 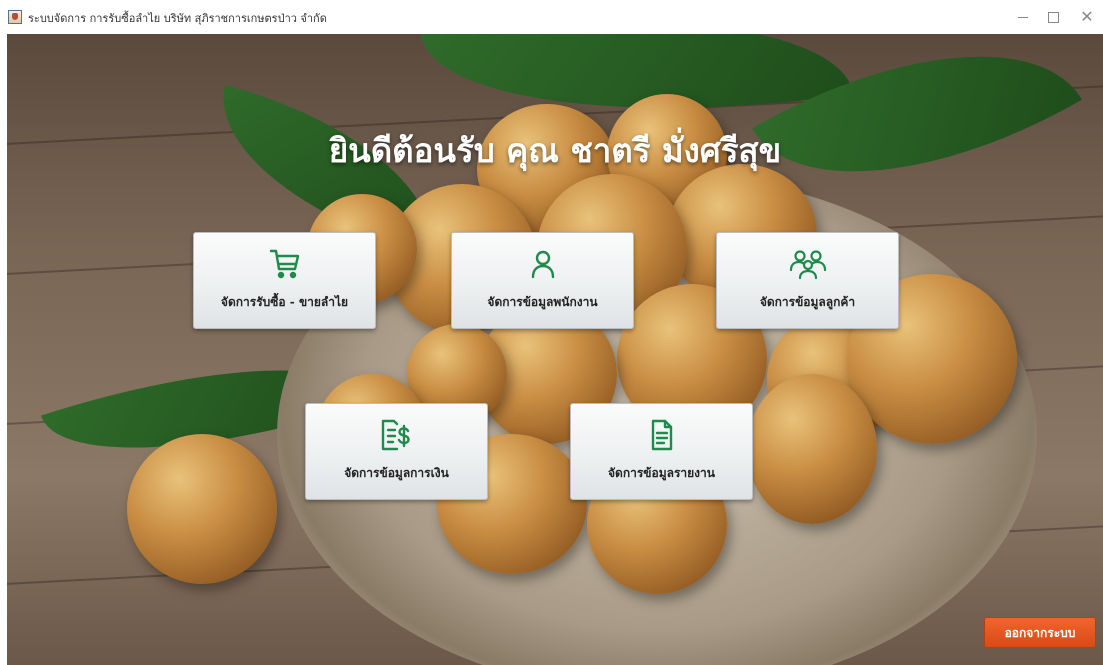 I want to click on shopping-cart-icon, so click(x=284, y=264).